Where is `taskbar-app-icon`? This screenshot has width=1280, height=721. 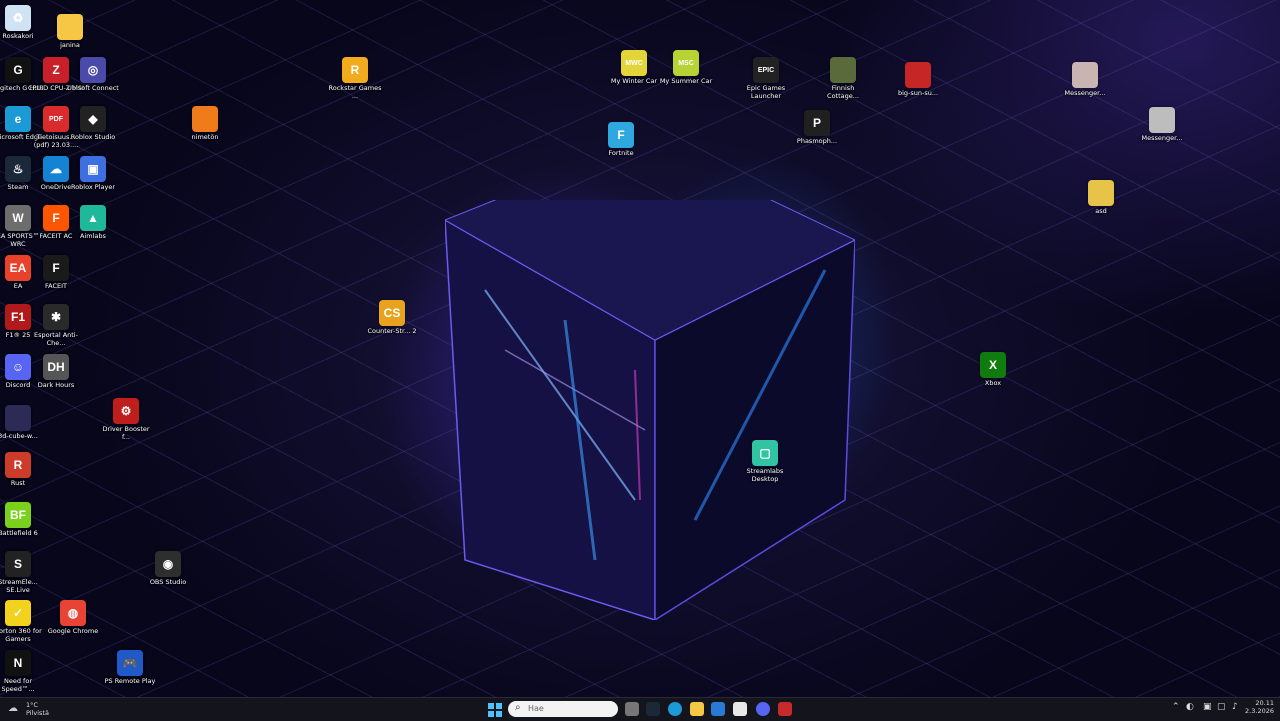
taskbar-app-icon is located at coordinates (785, 709).